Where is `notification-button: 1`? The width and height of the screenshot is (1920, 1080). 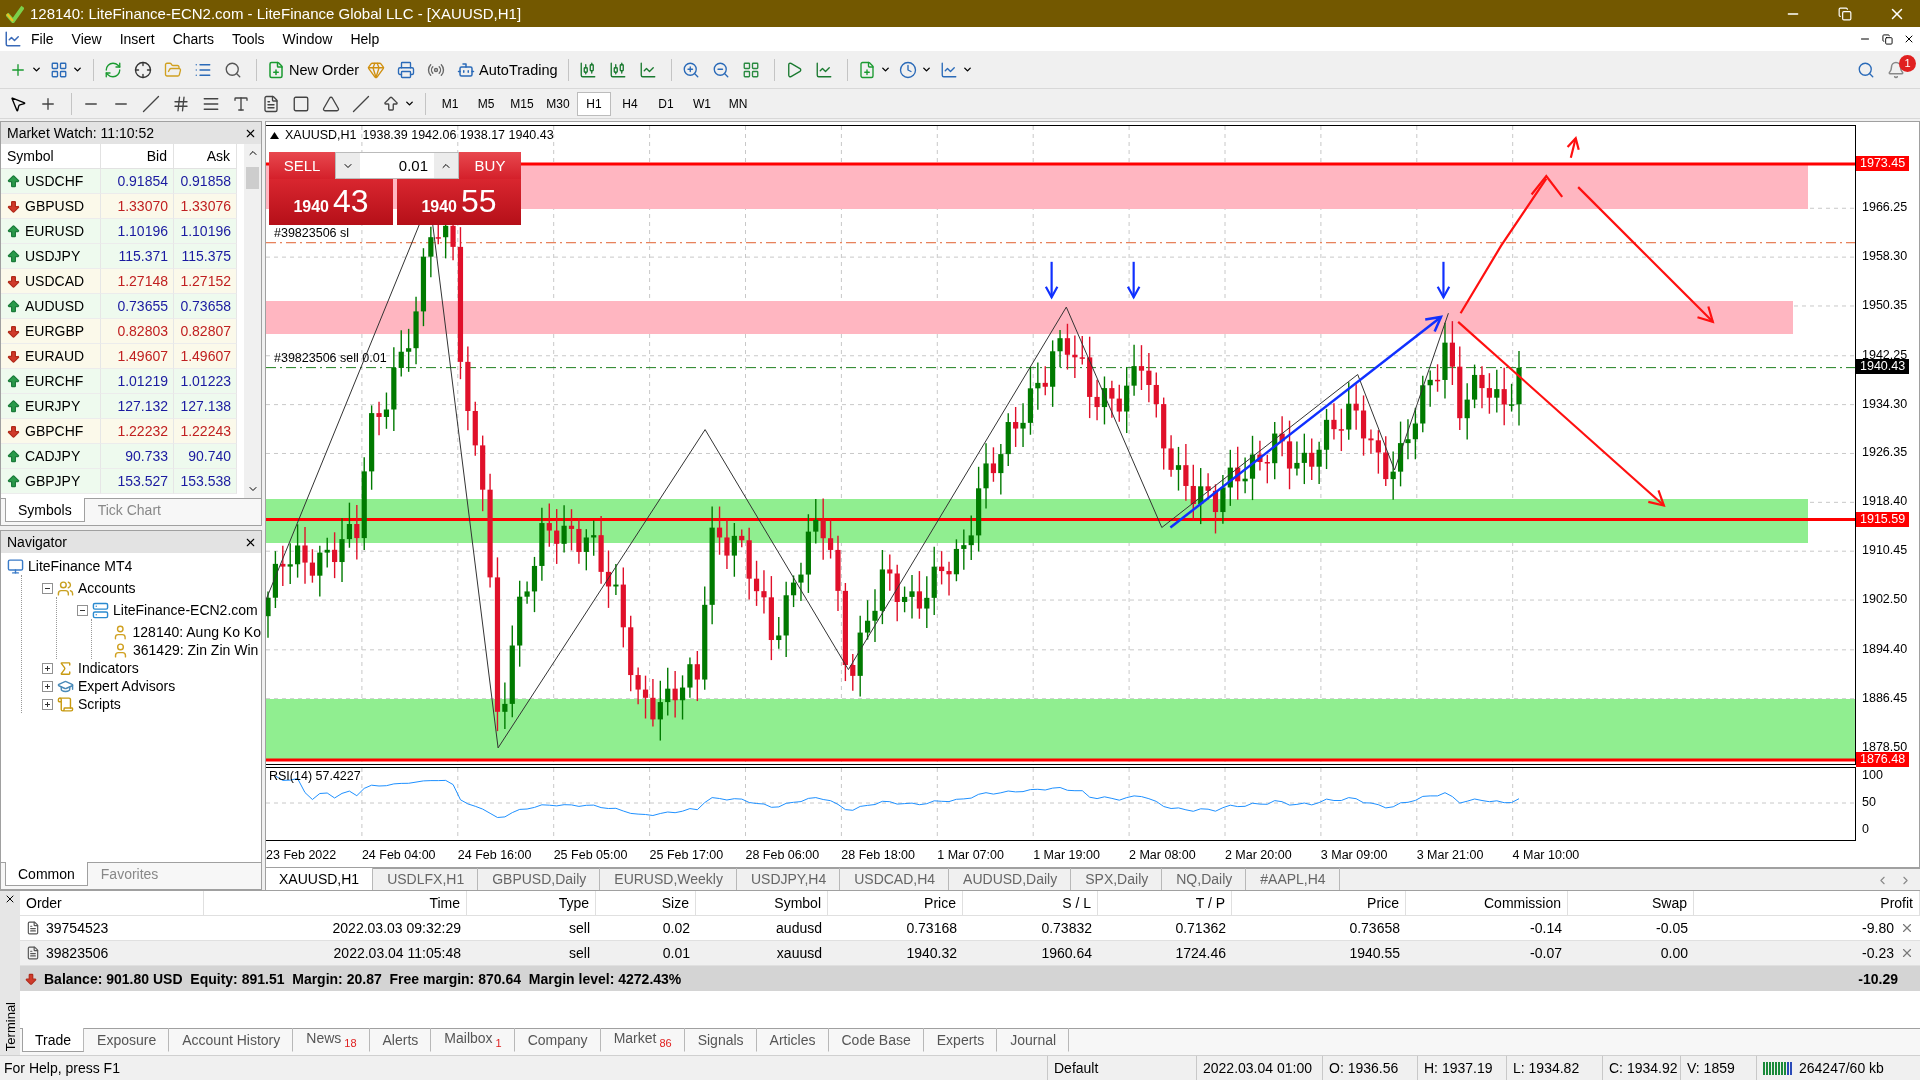
notification-button: 1 is located at coordinates (1899, 69).